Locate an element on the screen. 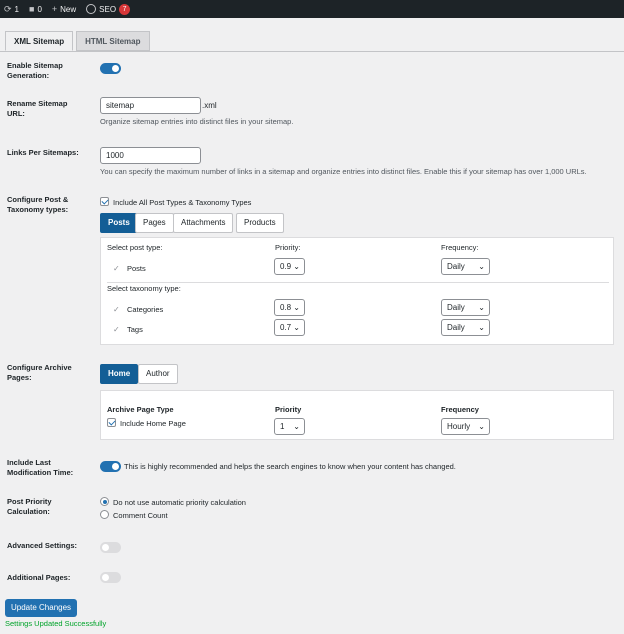 This screenshot has height=634, width=624. posts-priority-select: 0.9 ⌄ is located at coordinates (289, 266).